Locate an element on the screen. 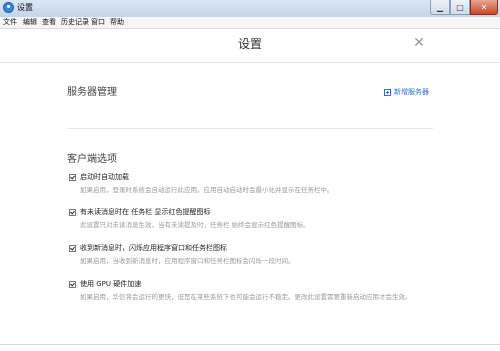 The image size is (500, 351). add-server-button: 新增服务器 is located at coordinates (406, 92).